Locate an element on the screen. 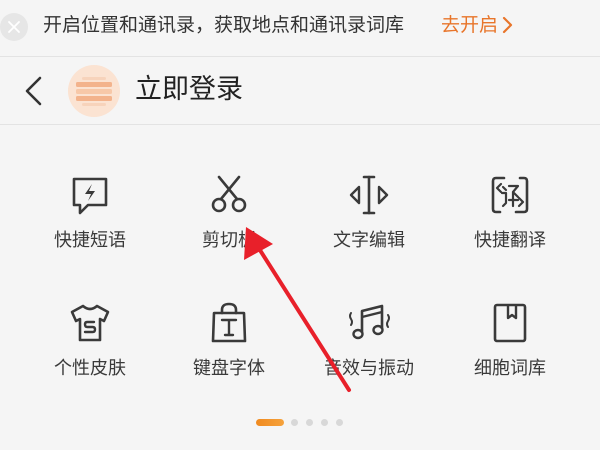 This screenshot has height=450, width=600. grid-item-label: 剪切板 is located at coordinates (229, 240).